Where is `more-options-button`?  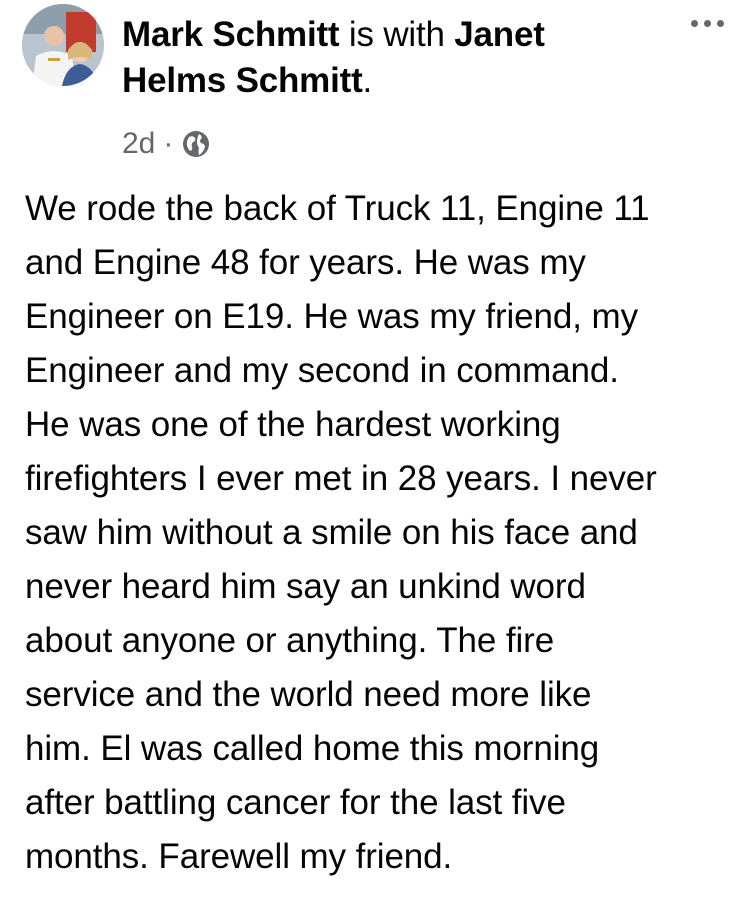
more-options-button is located at coordinates (707, 23).